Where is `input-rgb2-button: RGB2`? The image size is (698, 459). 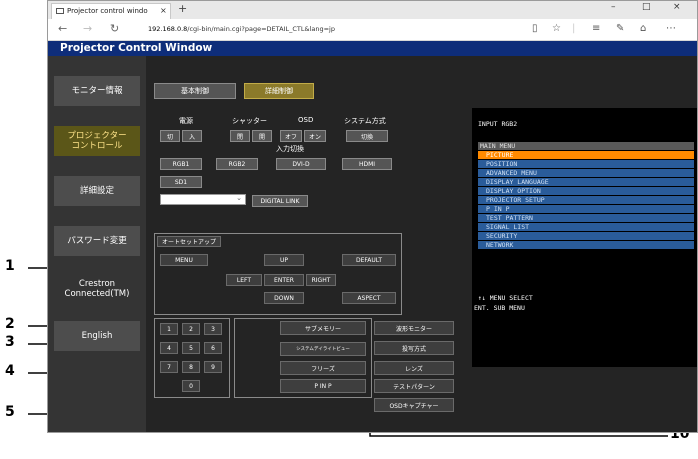
input-rgb2-button: RGB2 is located at coordinates (237, 164).